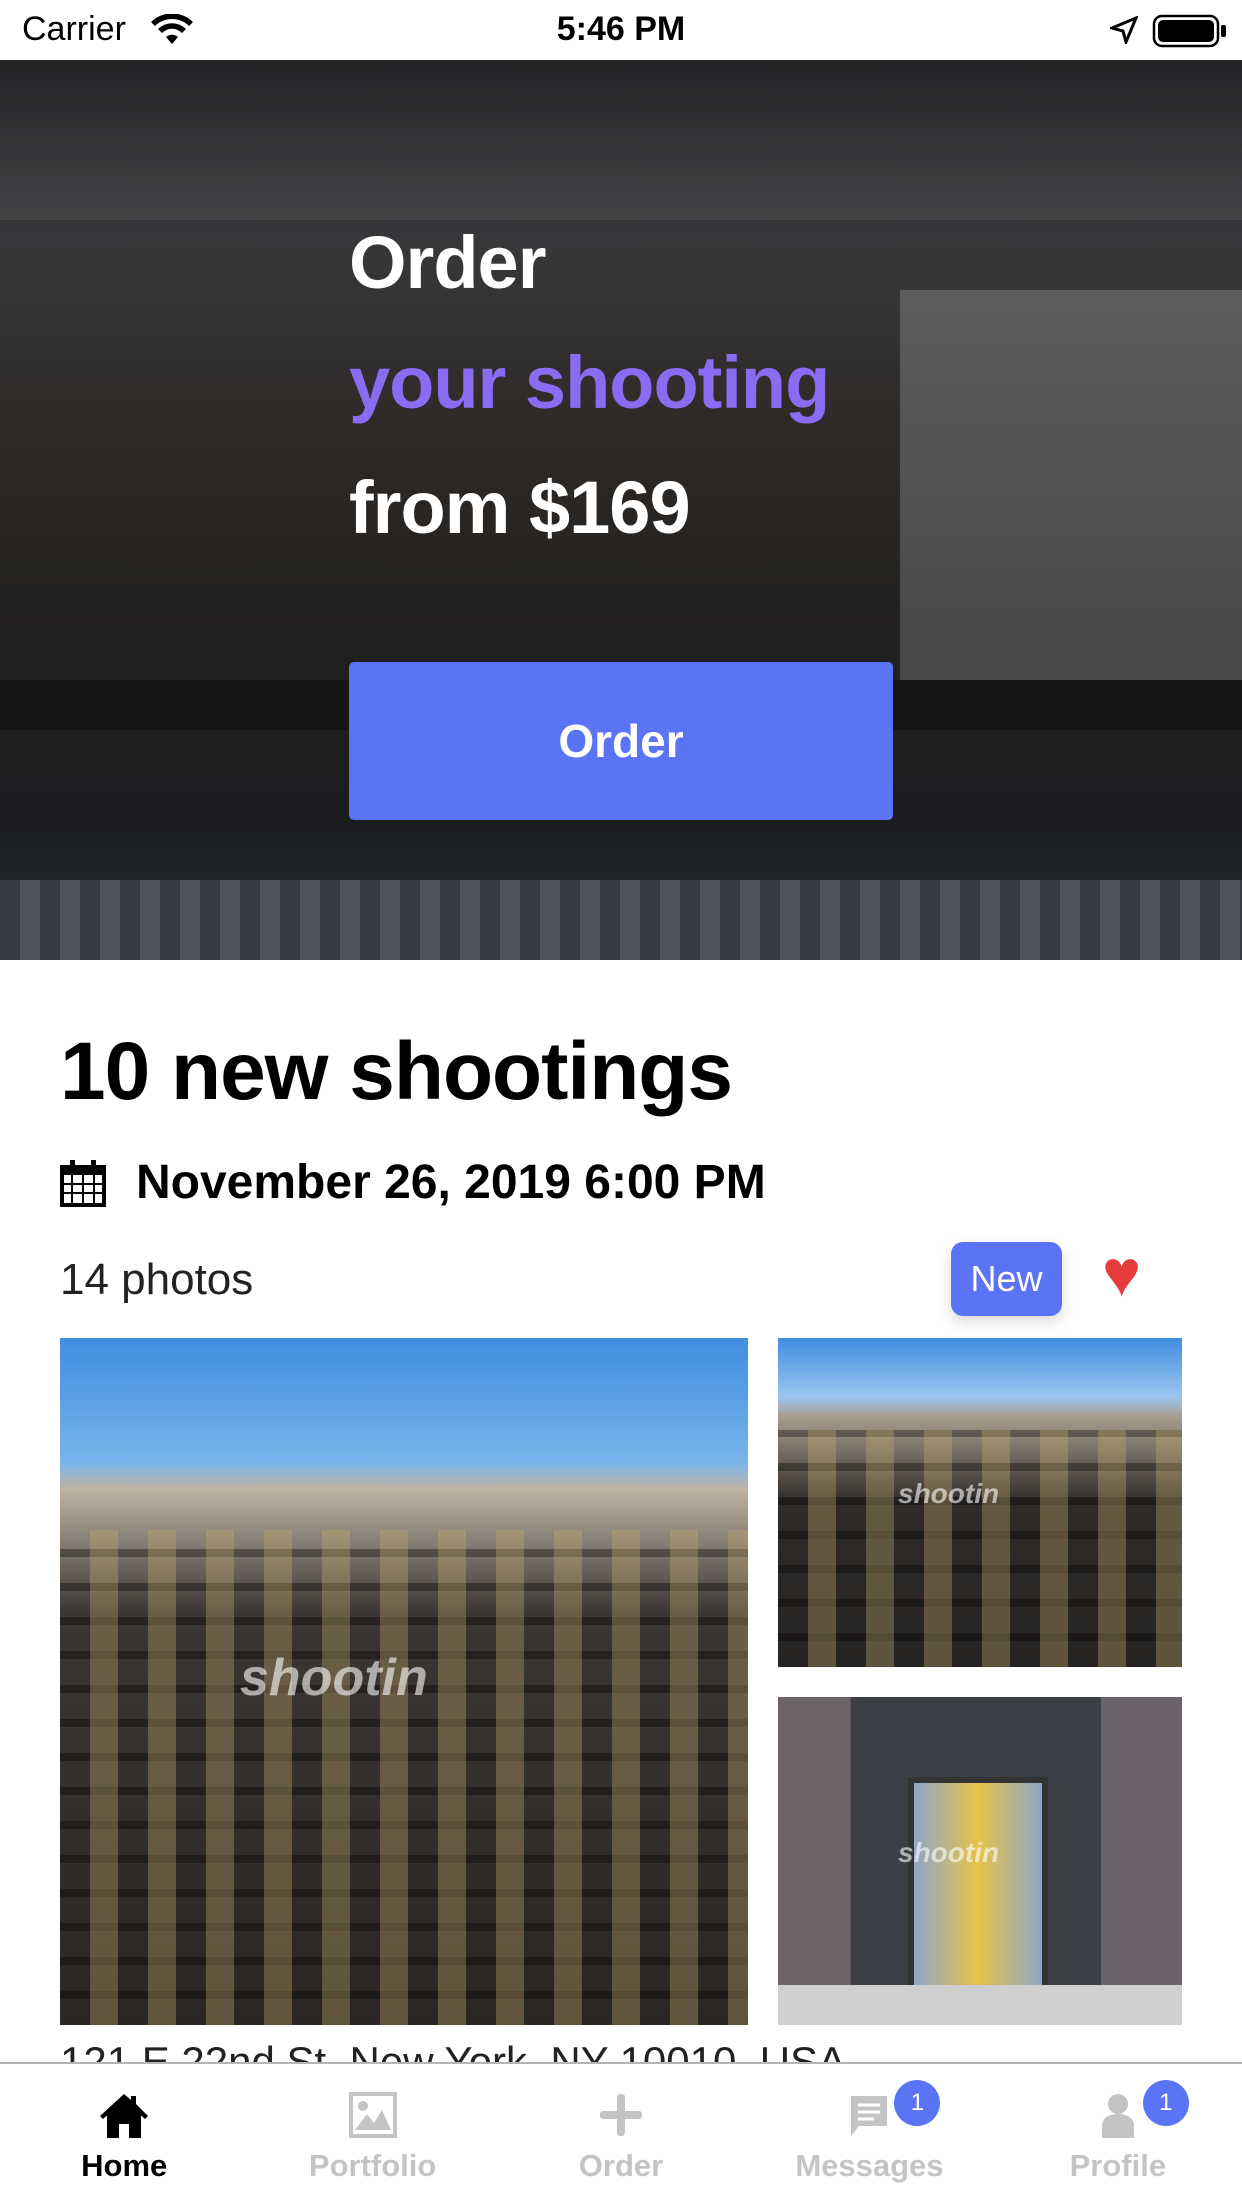 The width and height of the screenshot is (1242, 2208). Describe the element at coordinates (1189, 31) in the screenshot. I see `battery-icon` at that location.